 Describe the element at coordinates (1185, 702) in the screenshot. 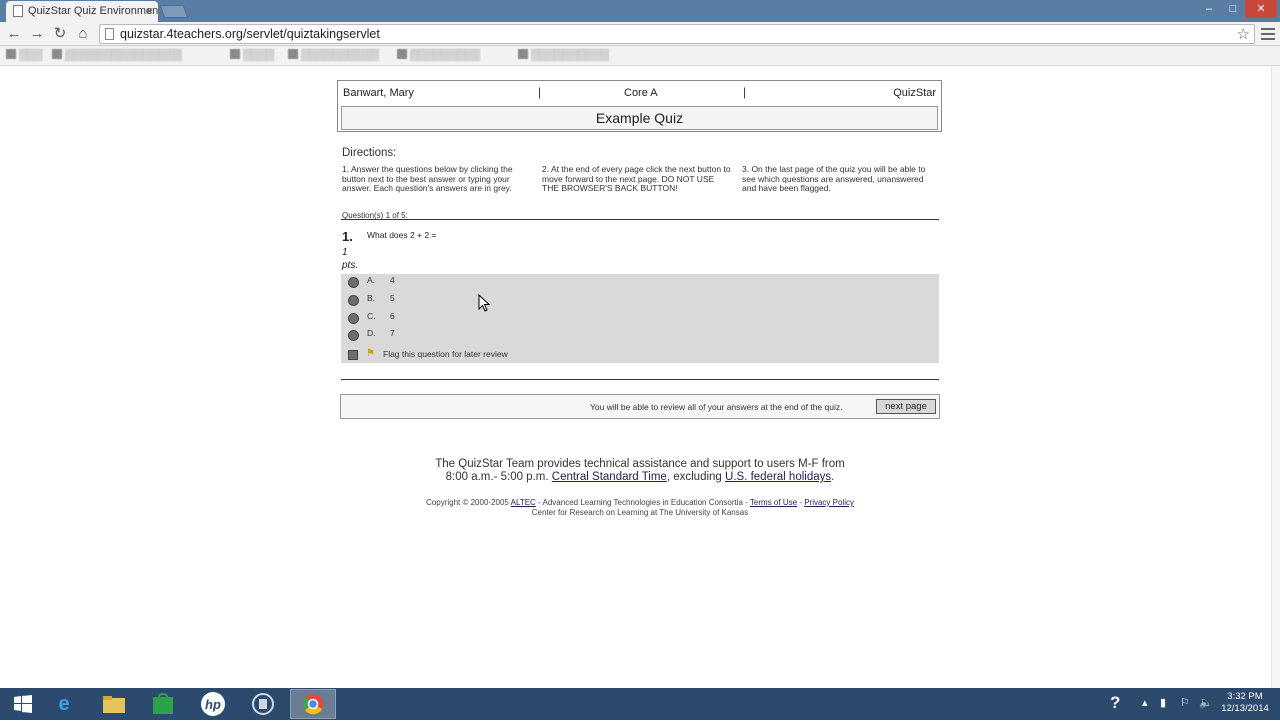

I see `action-center-icon: ⚐` at that location.